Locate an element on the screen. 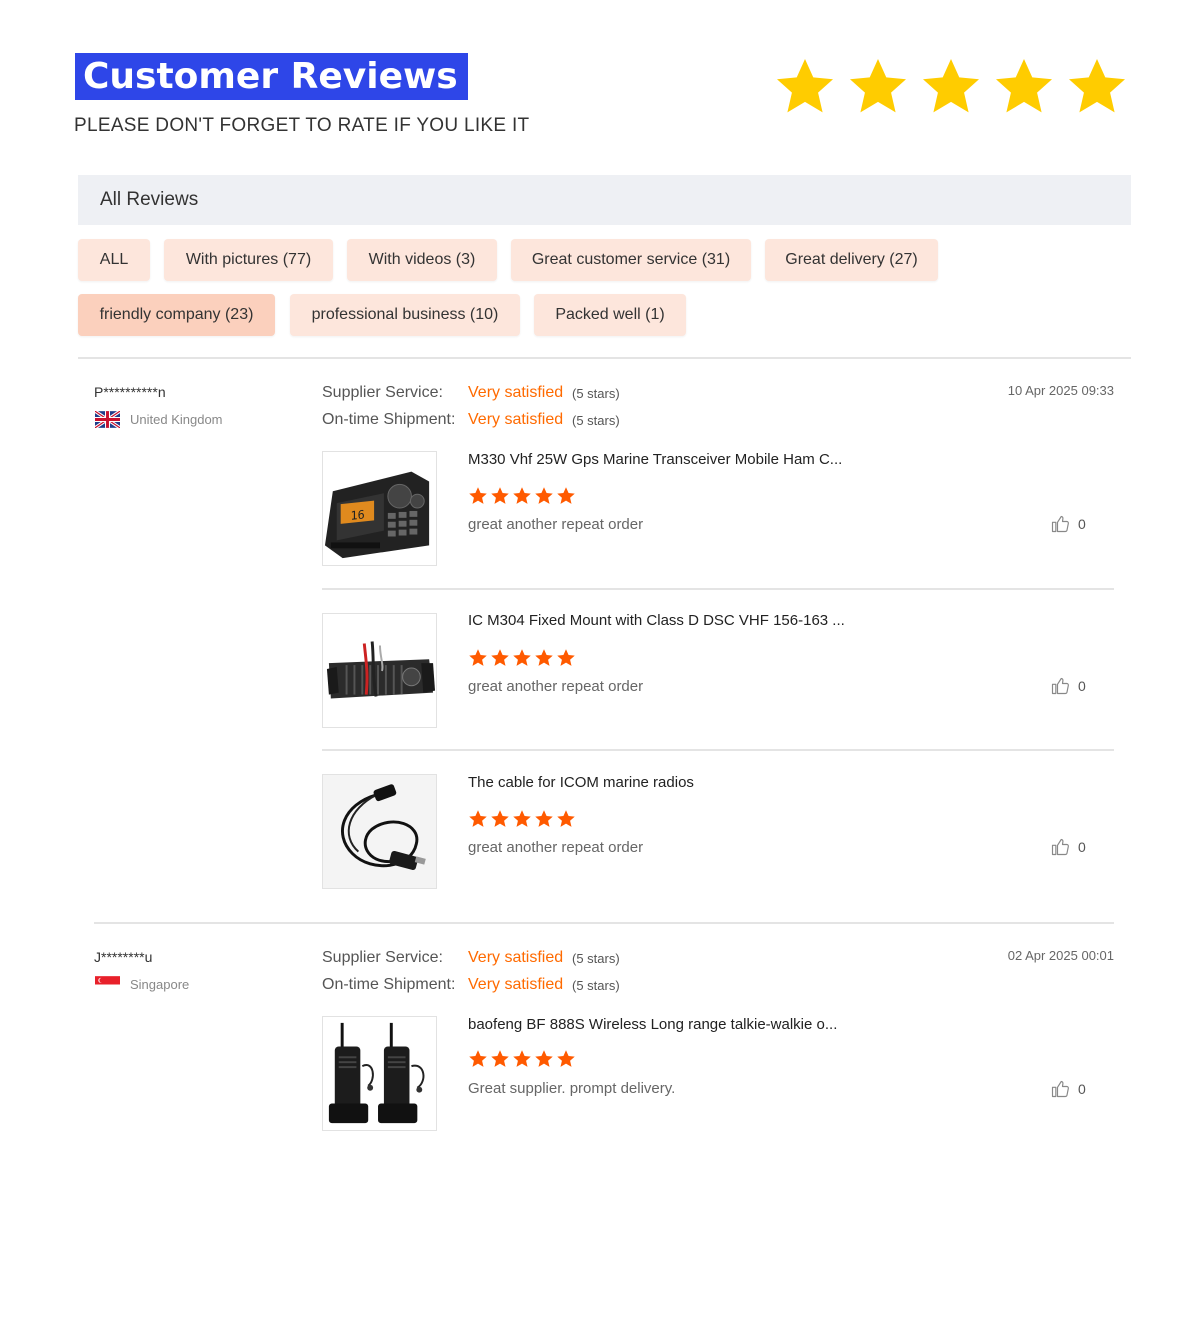  reviewer-country-name: United Kingdom is located at coordinates (176, 419).